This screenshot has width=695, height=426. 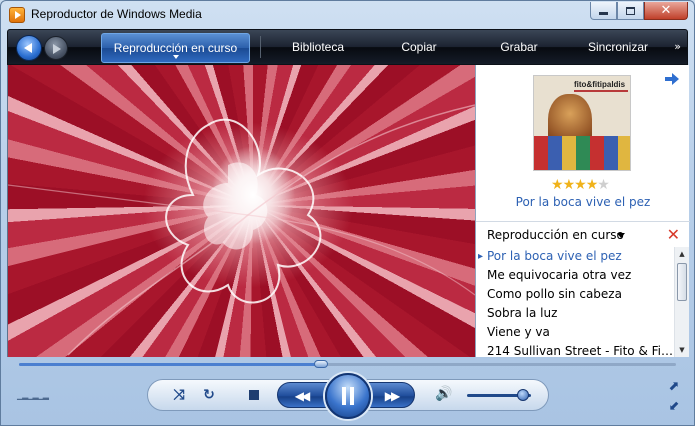 I want to click on maximize-button, so click(x=630, y=11).